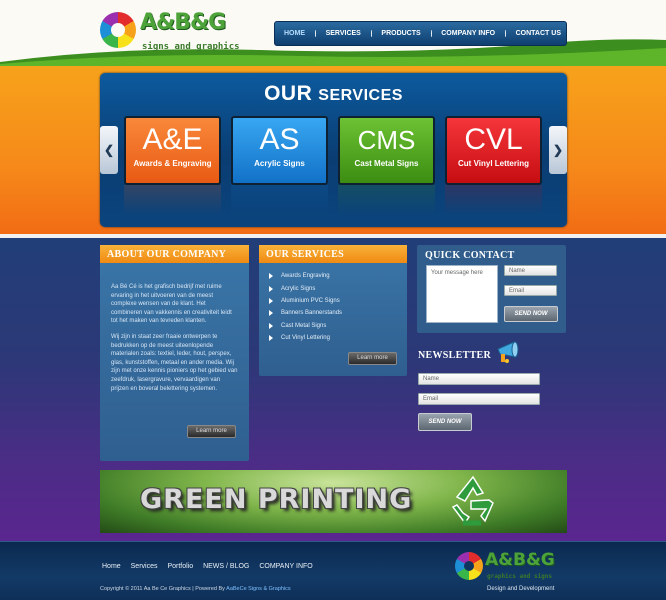 This screenshot has width=666, height=600. Describe the element at coordinates (468, 33) in the screenshot. I see `nav-company-info: COMPANY INFO` at that location.